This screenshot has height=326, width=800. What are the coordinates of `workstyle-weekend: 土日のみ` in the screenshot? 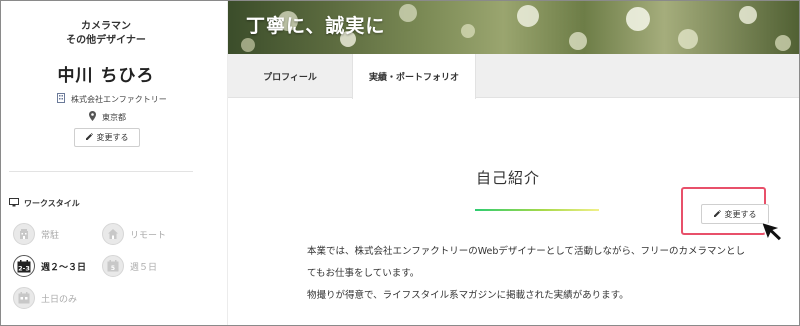 It's located at (45, 298).